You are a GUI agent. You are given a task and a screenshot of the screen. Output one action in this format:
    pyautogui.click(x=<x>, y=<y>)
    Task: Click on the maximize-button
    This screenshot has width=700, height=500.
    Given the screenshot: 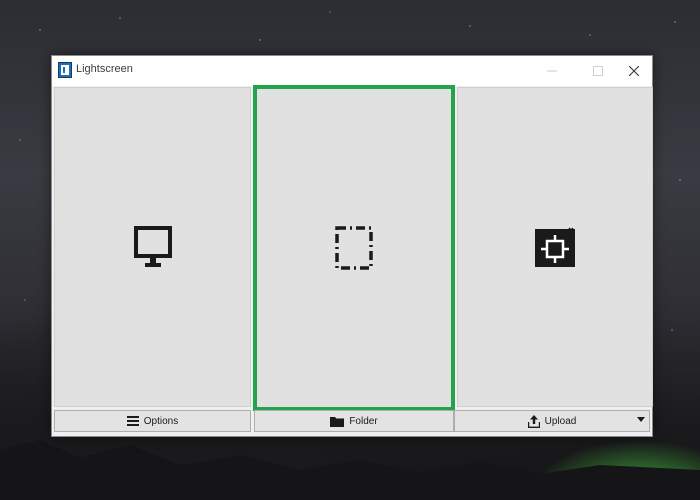 What is the action you would take?
    pyautogui.click(x=598, y=71)
    